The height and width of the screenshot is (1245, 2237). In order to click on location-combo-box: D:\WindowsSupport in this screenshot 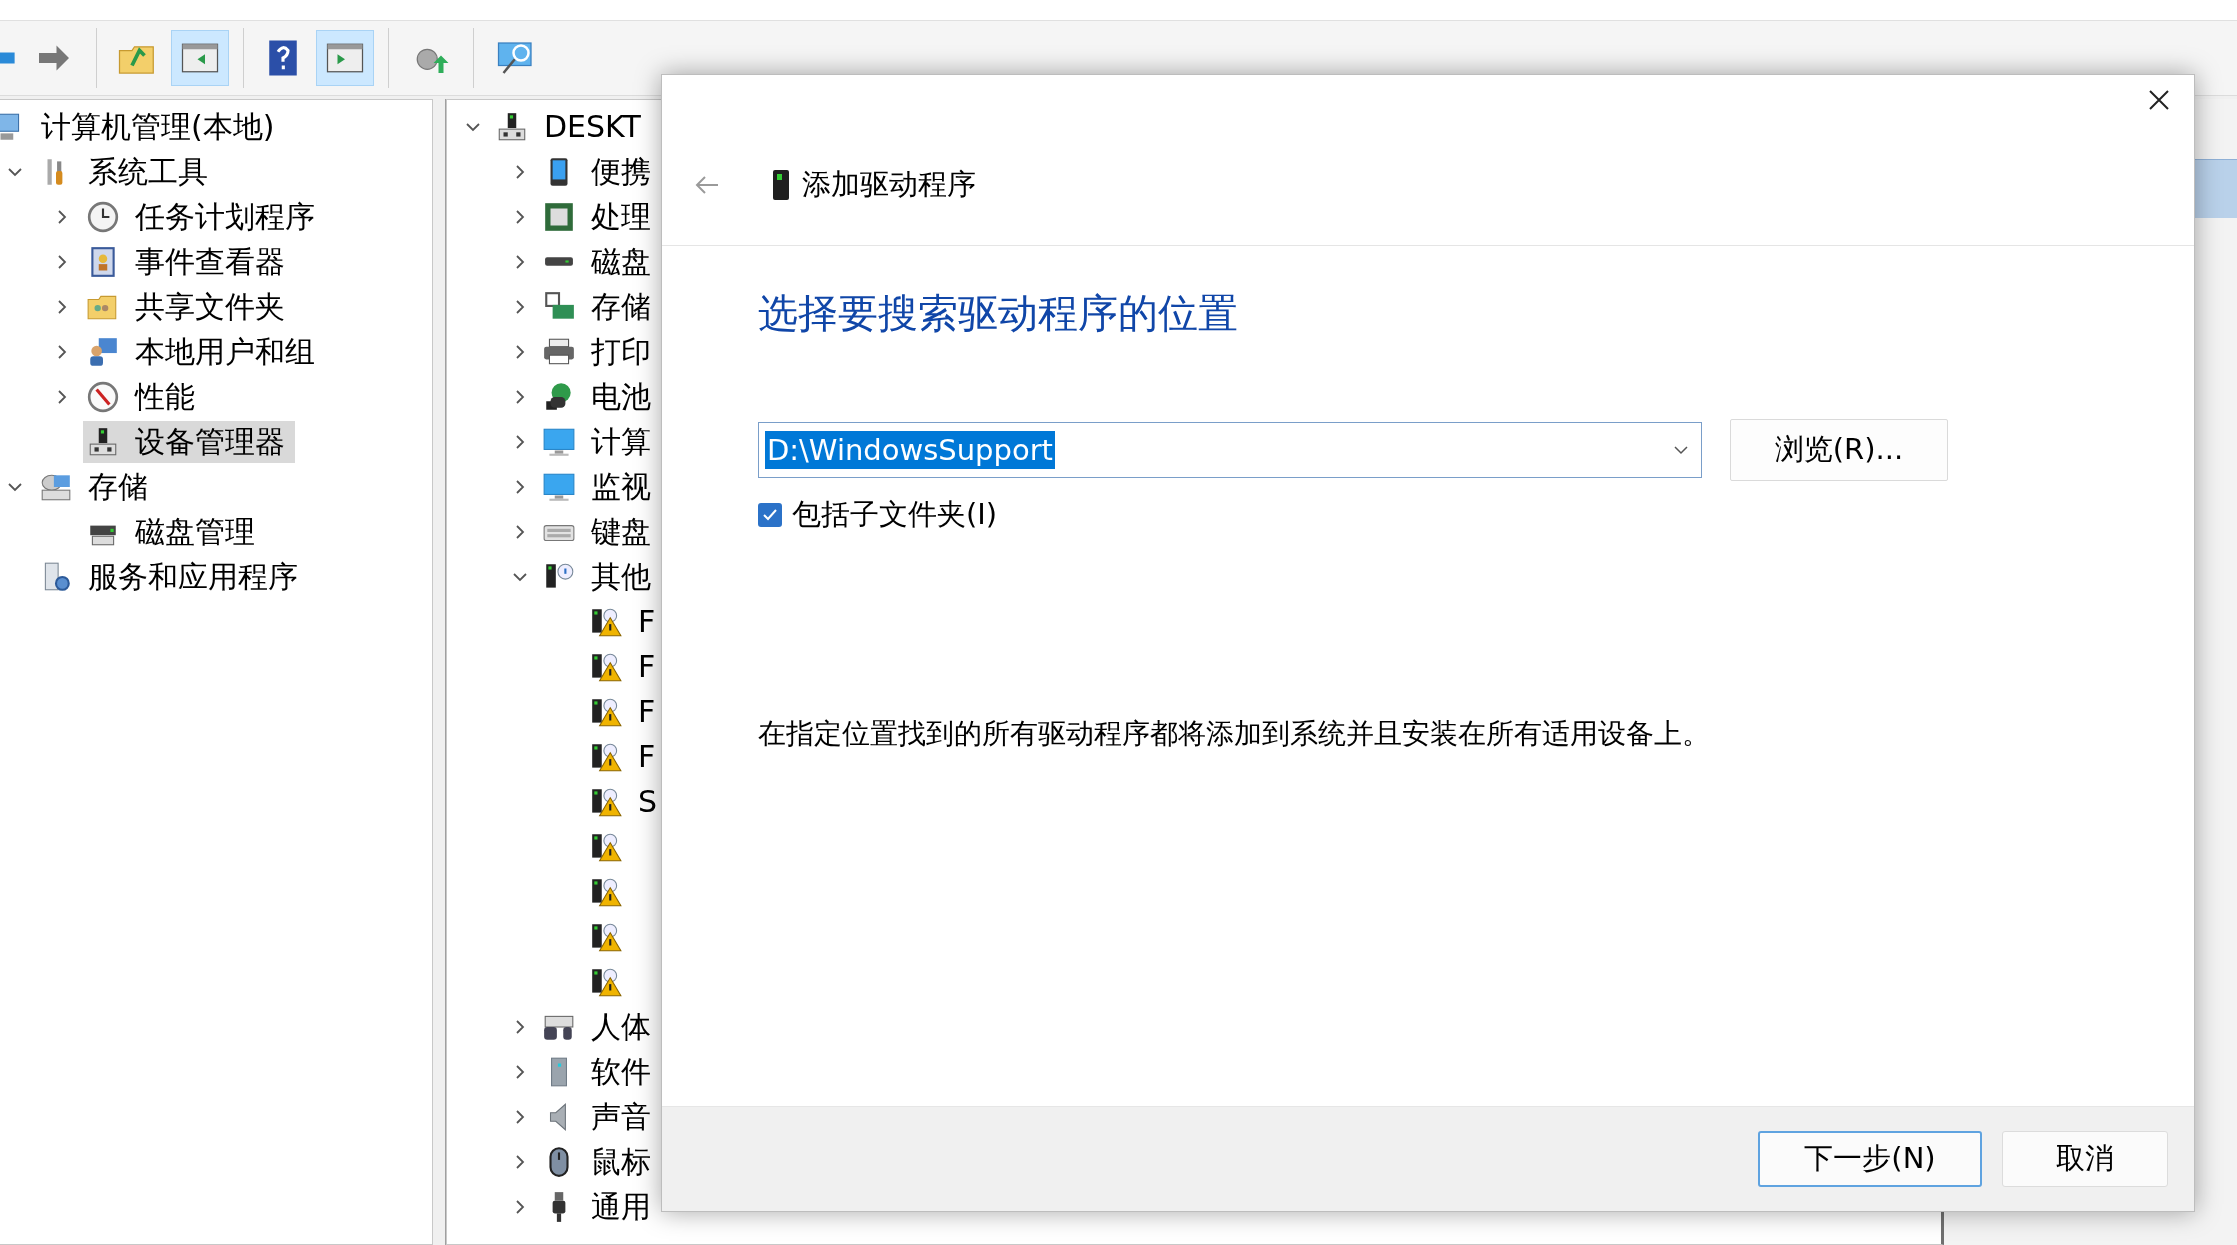, I will do `click(1230, 450)`.